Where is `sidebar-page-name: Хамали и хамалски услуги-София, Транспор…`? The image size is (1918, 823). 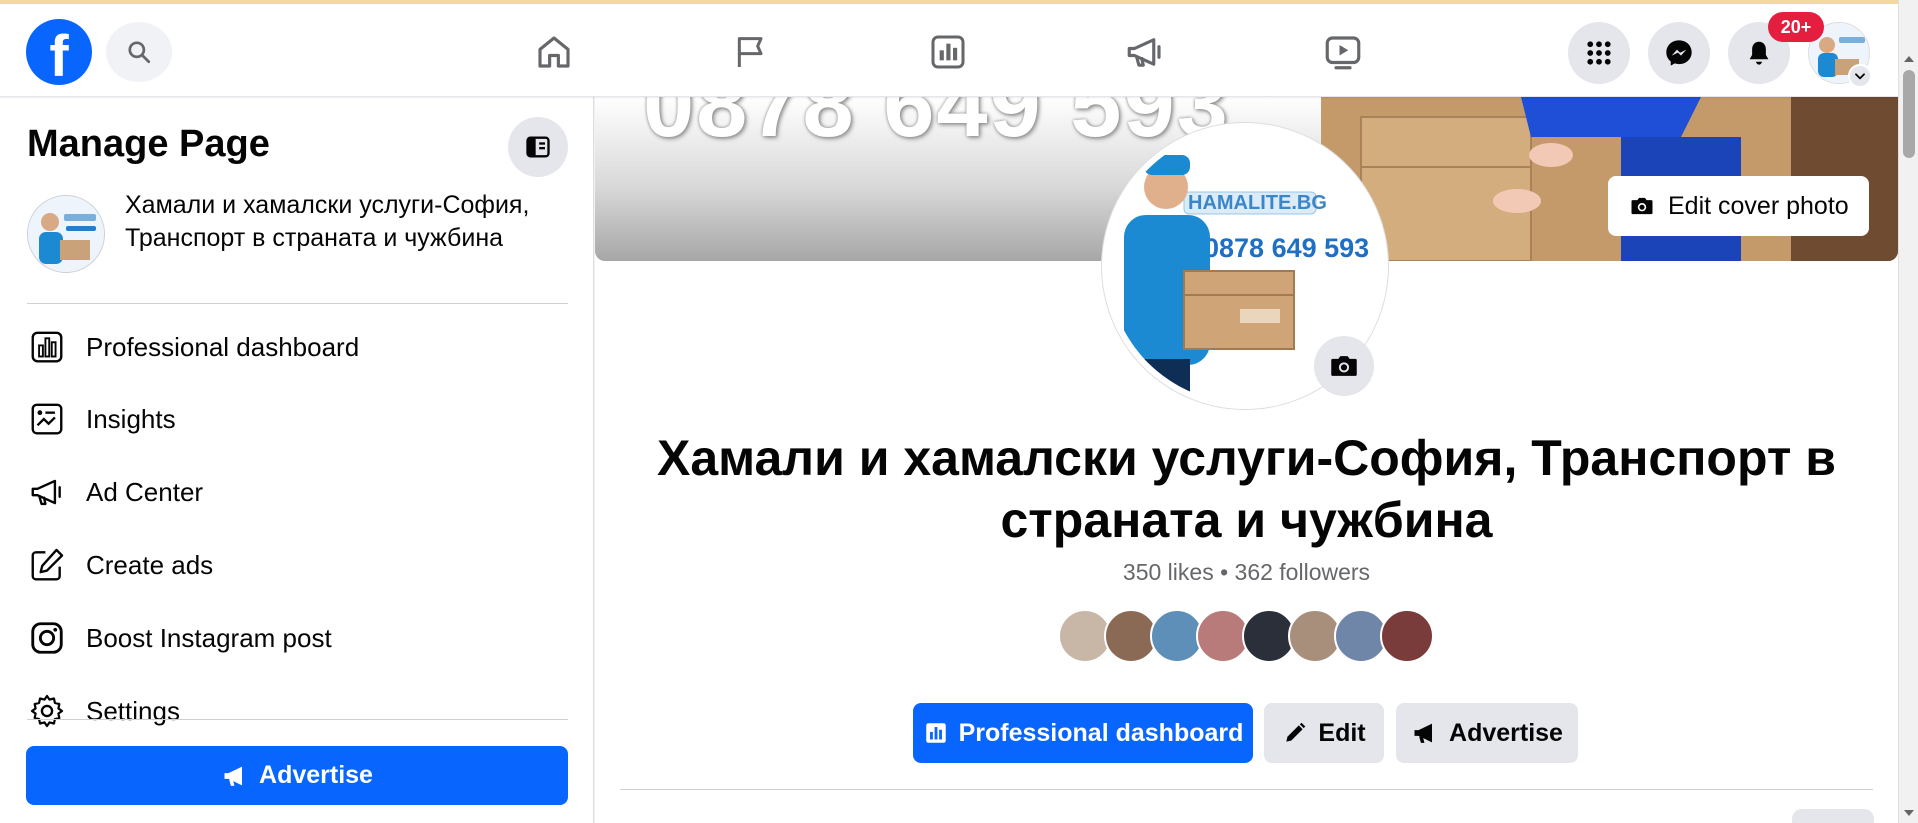
sidebar-page-name: Хамали и хамалски услуги-София, Транспор… is located at coordinates (345, 222).